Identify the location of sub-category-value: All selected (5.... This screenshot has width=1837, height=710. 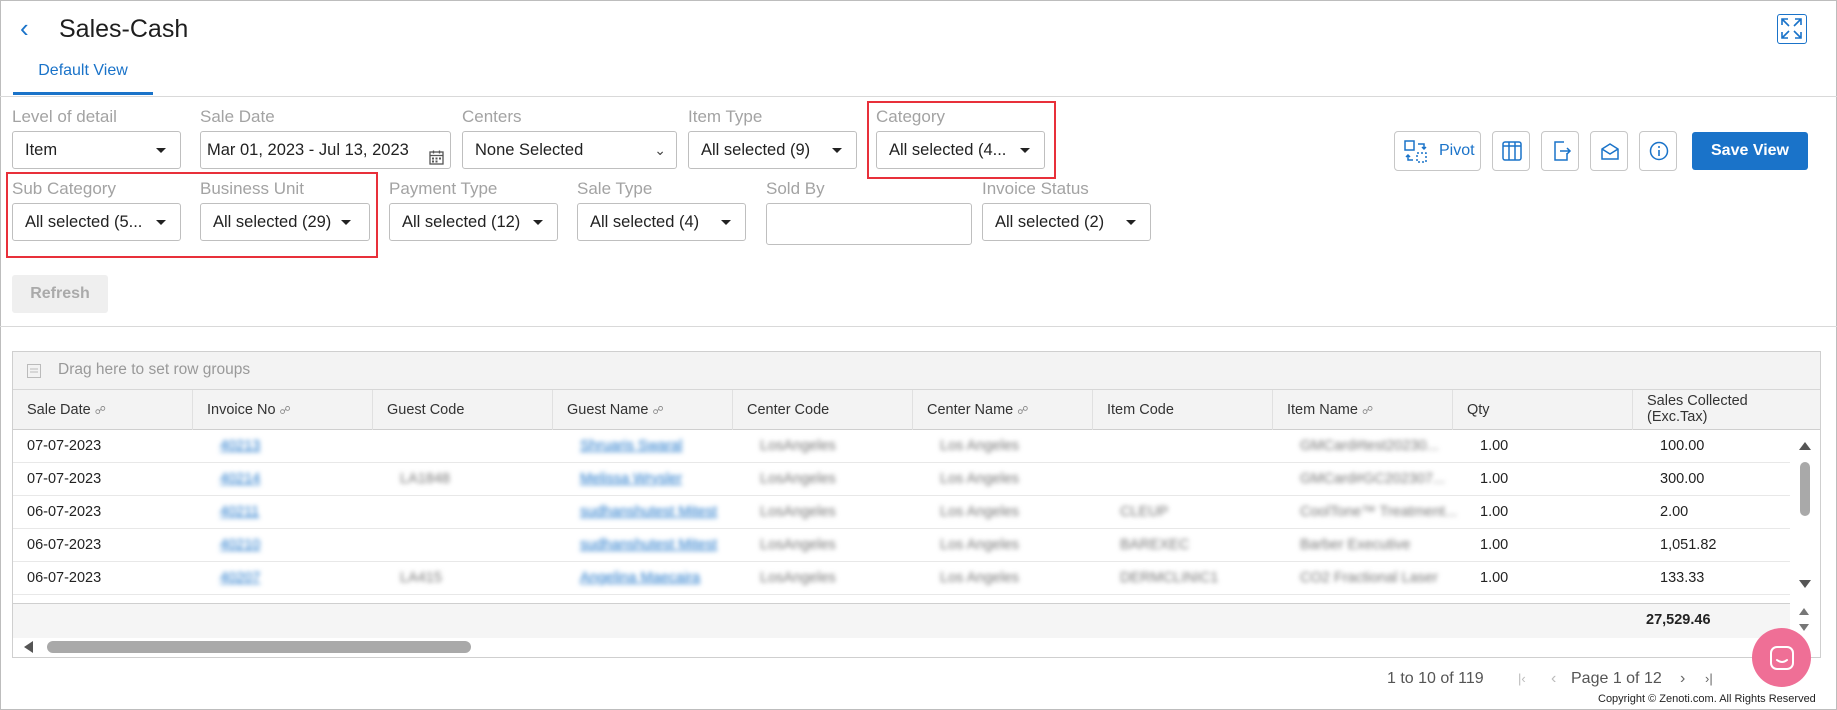
(84, 222).